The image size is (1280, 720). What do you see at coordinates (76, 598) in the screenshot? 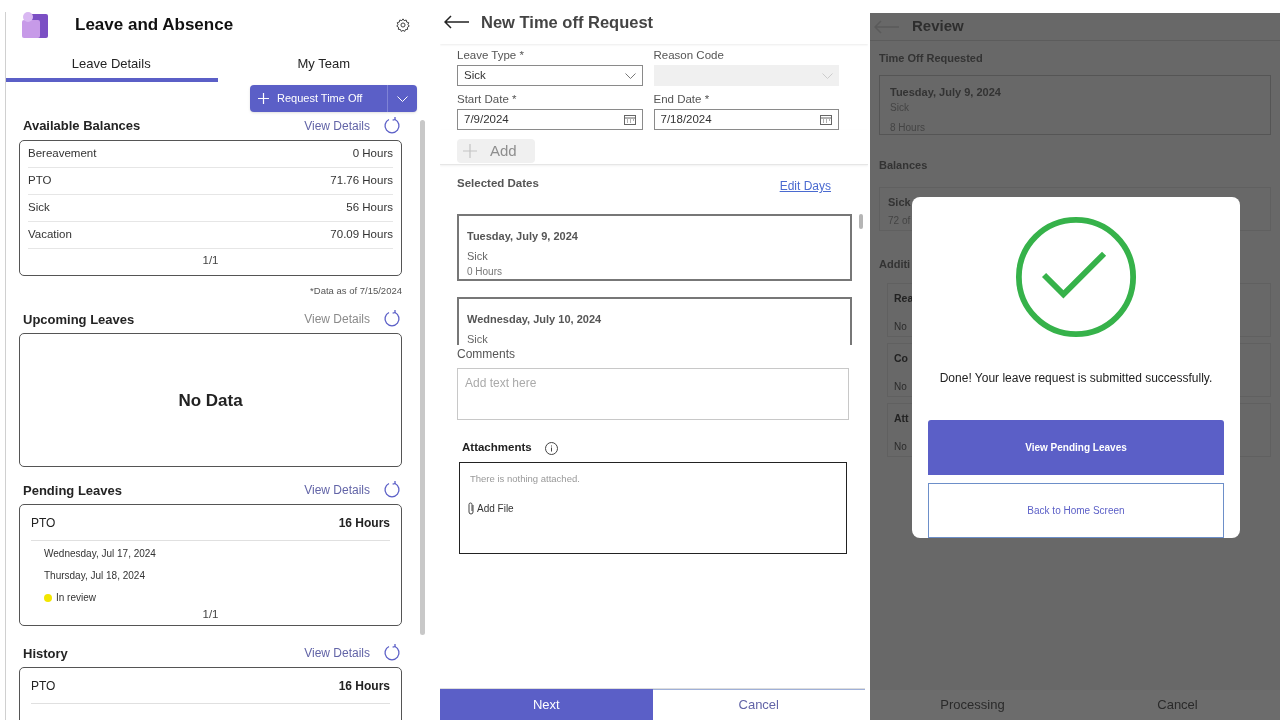
I see `status-label: In review` at bounding box center [76, 598].